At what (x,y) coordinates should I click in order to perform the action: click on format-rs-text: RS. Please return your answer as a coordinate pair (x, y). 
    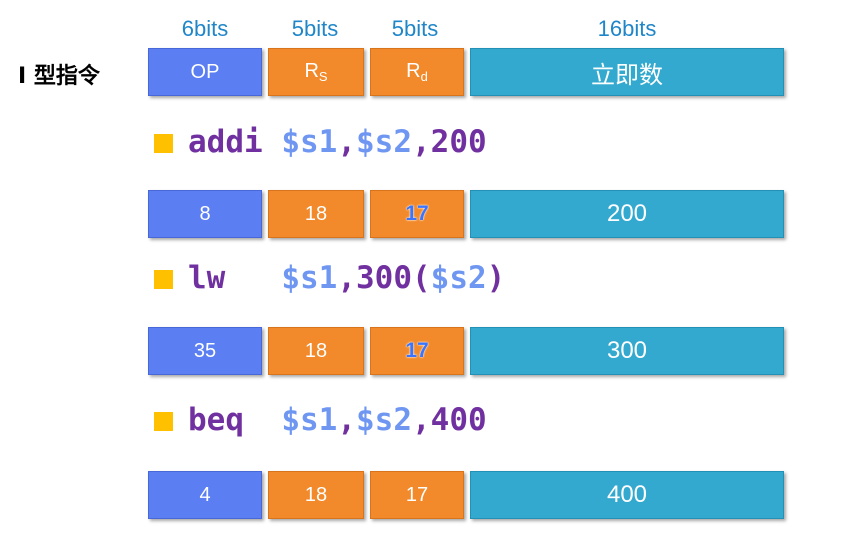
    Looking at the image, I should click on (316, 72).